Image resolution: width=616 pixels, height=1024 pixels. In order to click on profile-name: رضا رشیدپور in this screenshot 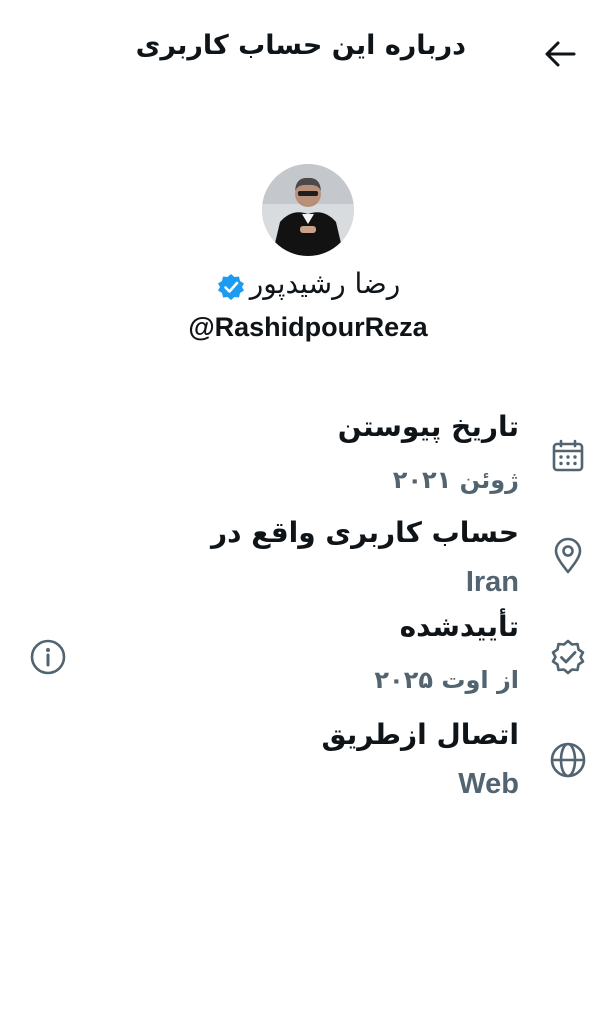, I will do `click(325, 283)`.